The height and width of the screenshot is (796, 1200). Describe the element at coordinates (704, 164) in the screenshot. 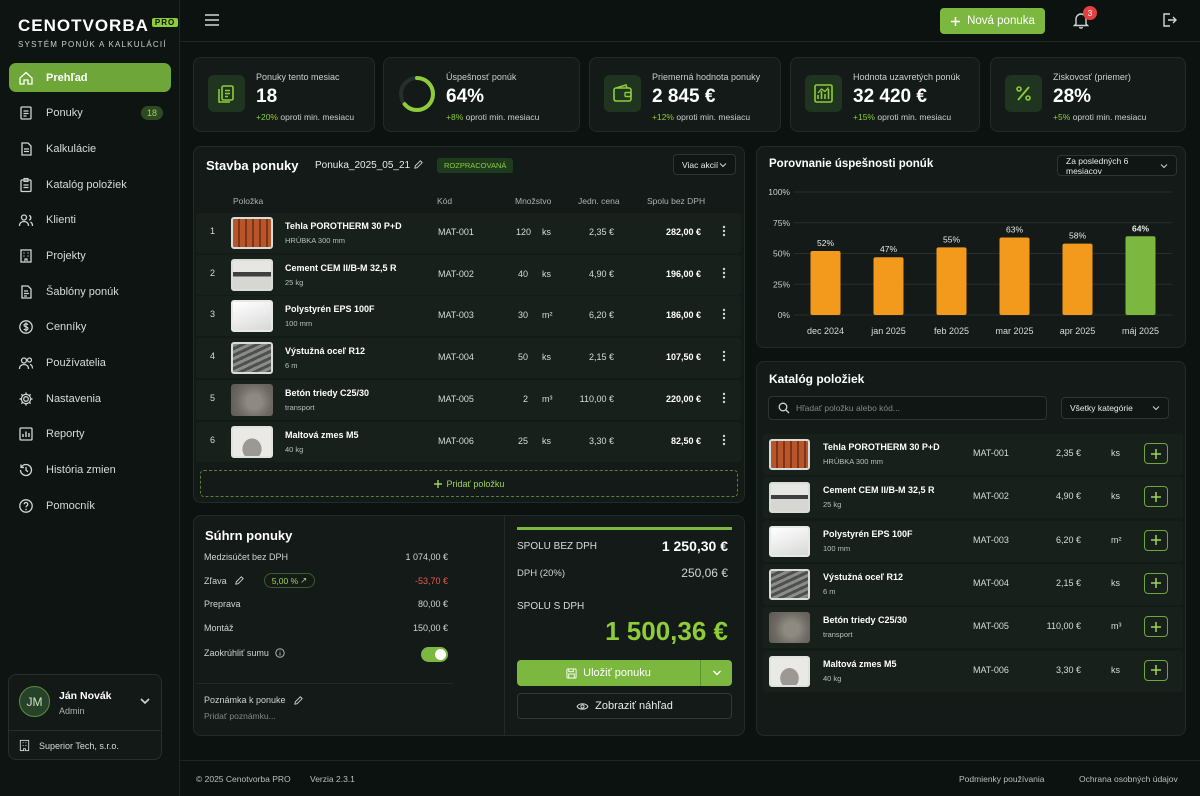

I see `more-actions-dropdown: Viac akcií` at that location.